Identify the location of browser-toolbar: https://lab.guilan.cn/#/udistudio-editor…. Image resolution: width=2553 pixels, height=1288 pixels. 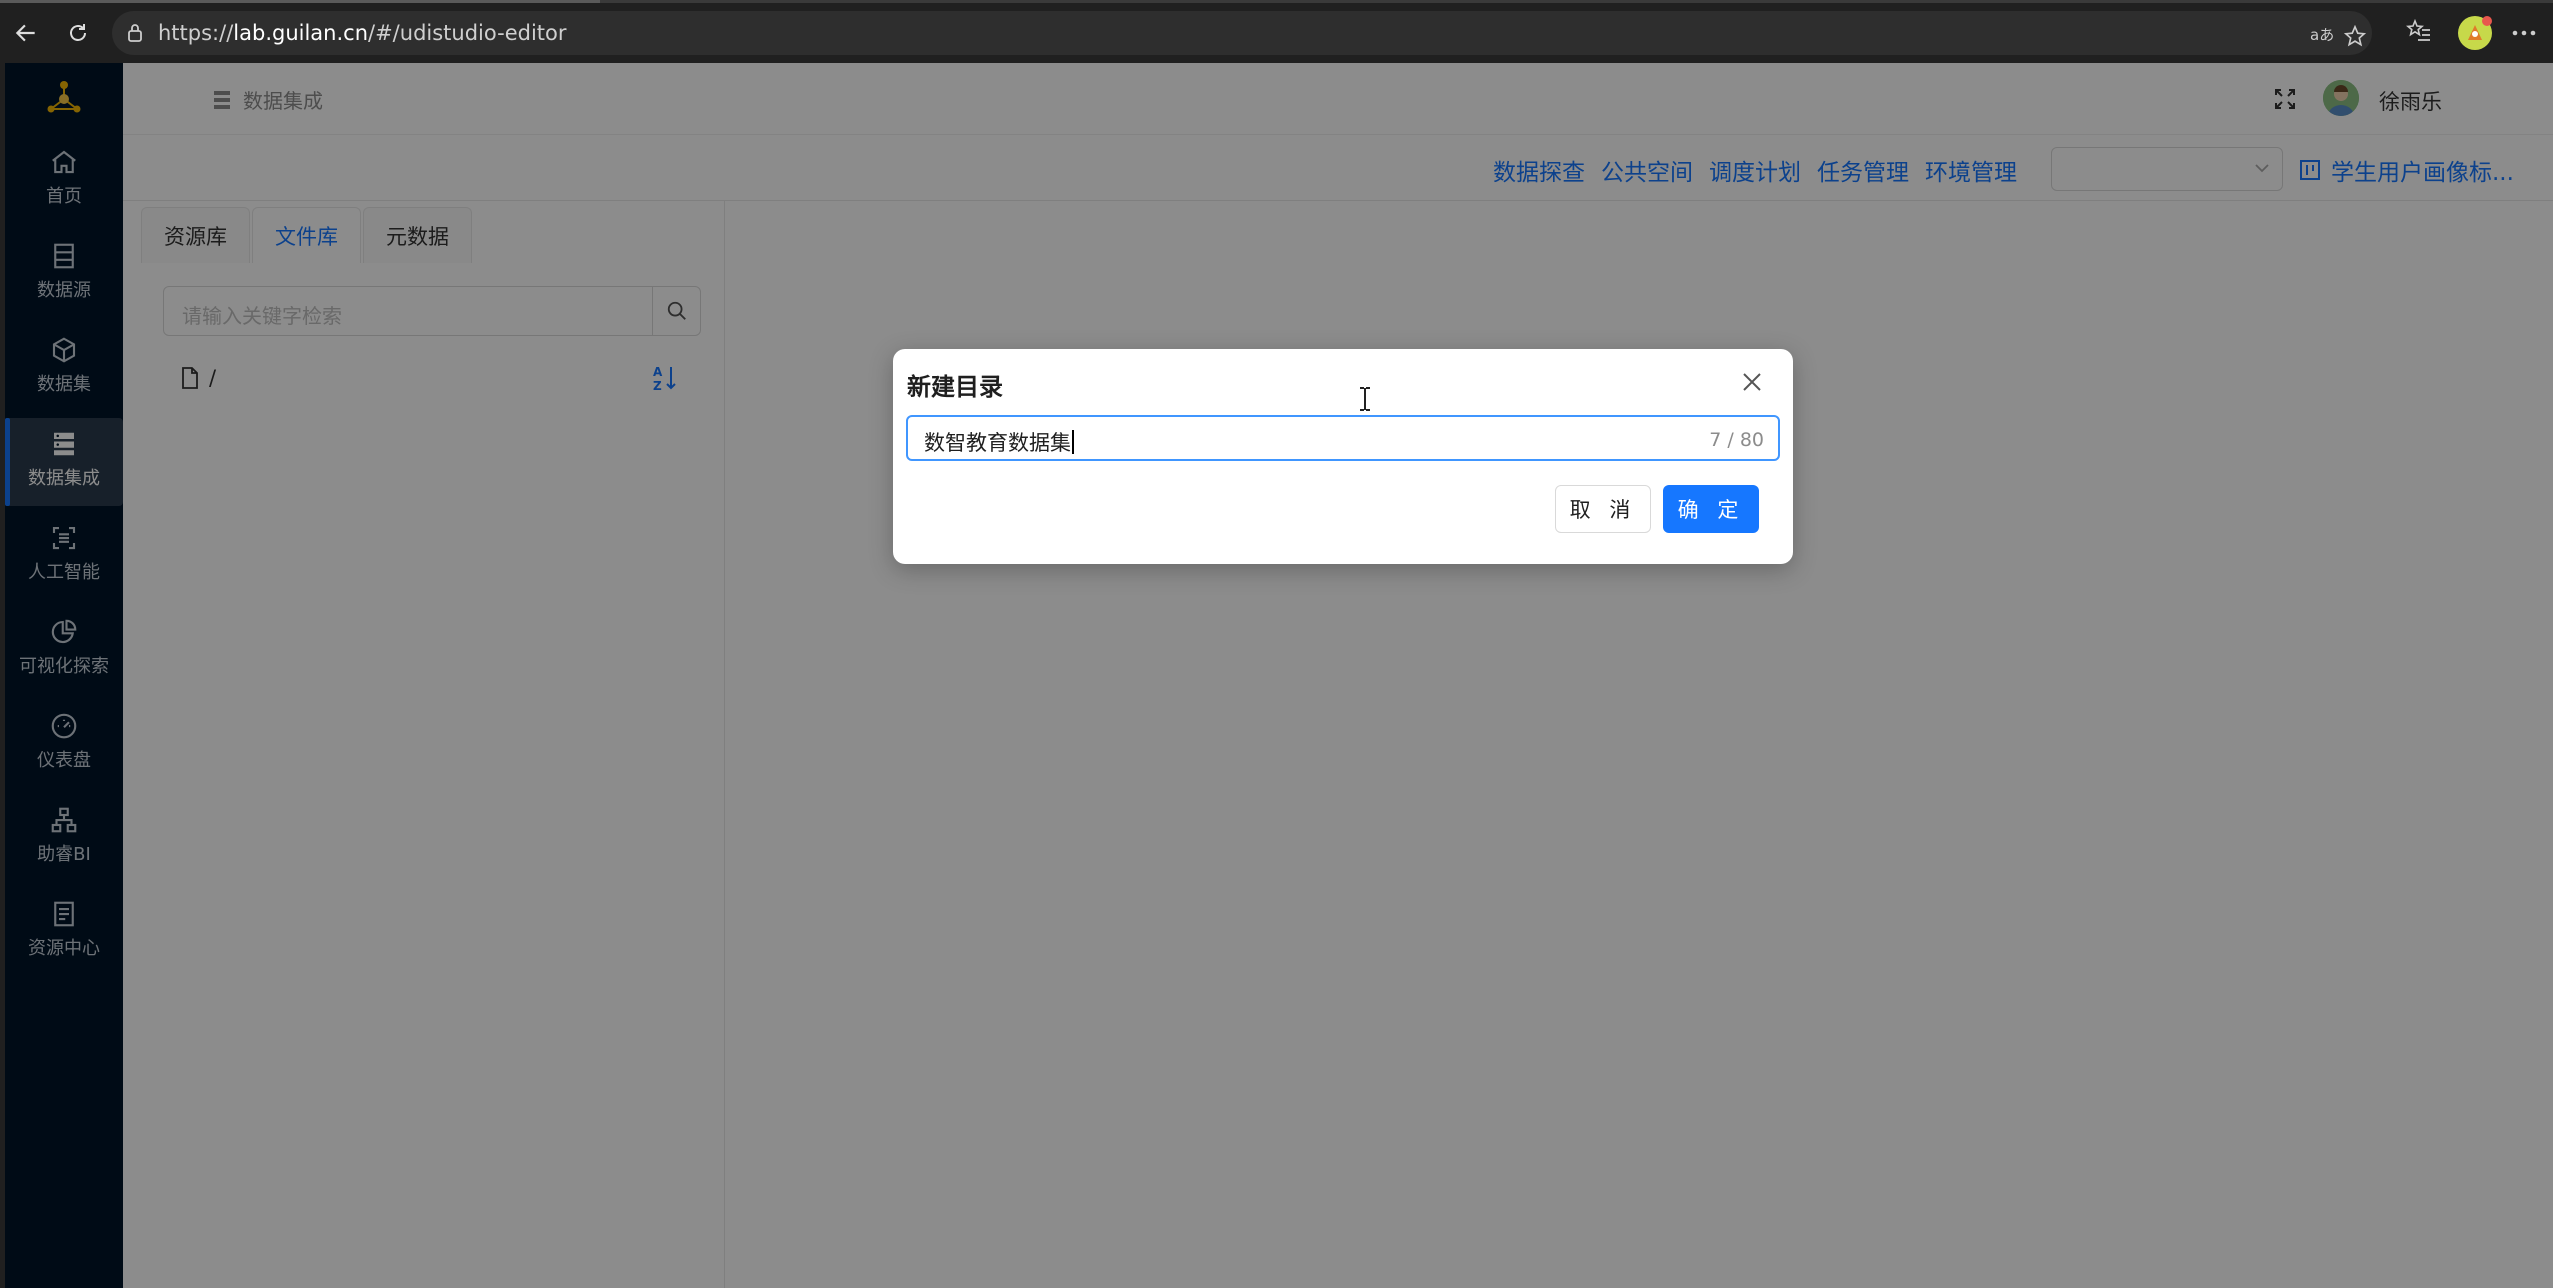
(1276, 33).